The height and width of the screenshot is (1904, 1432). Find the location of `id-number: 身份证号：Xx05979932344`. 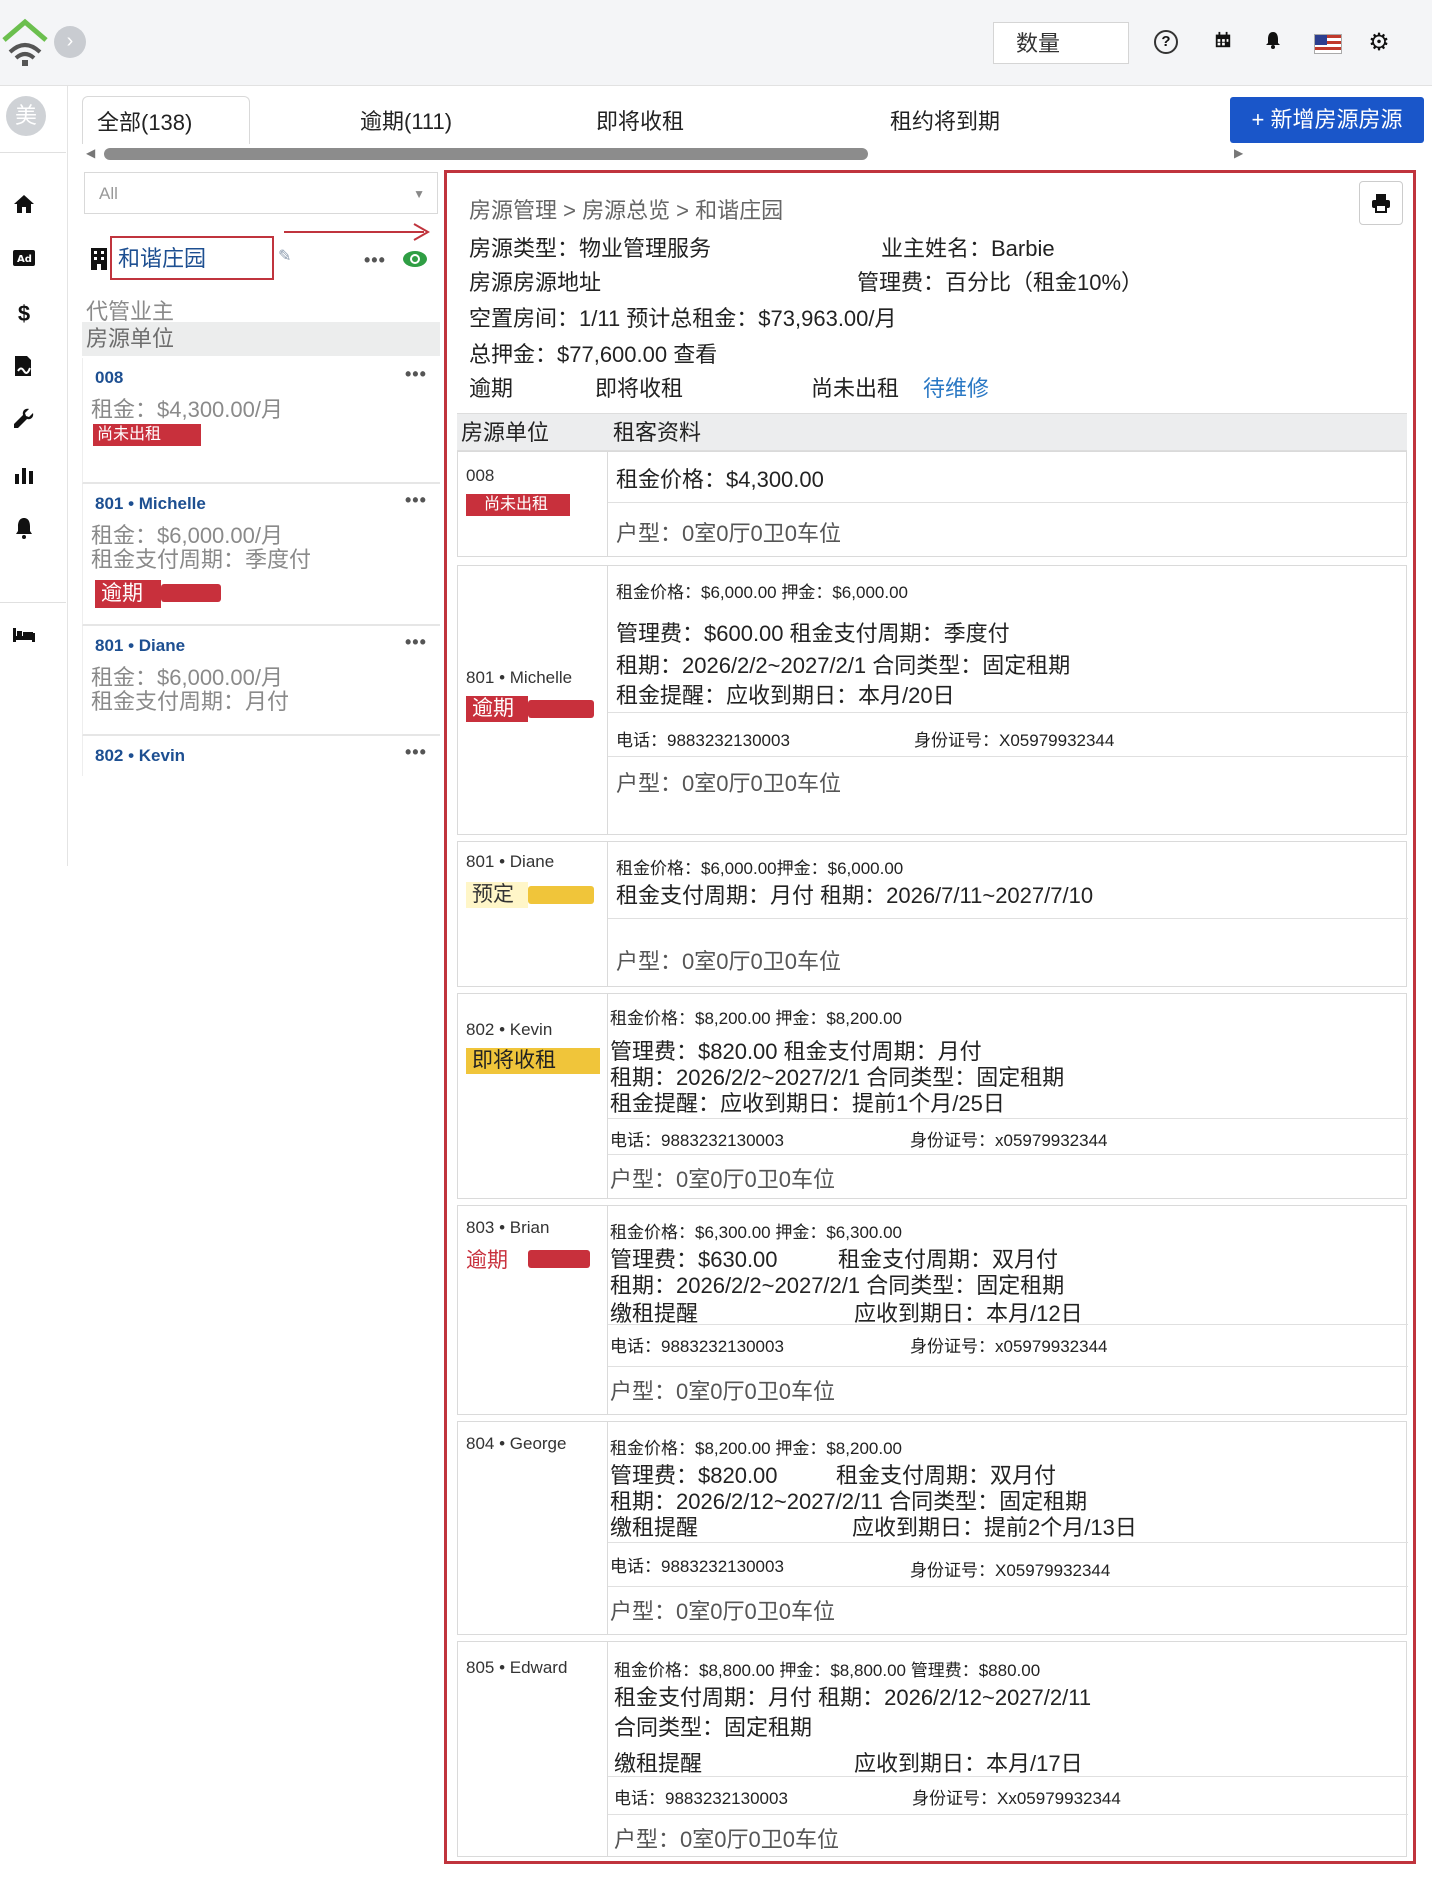

id-number: 身份证号：Xx05979932344 is located at coordinates (1016, 1798).